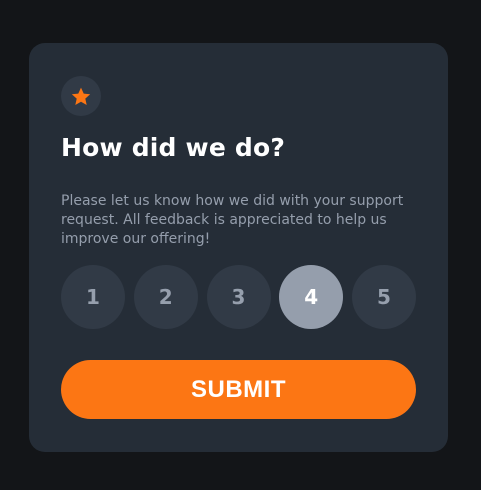  Describe the element at coordinates (93, 297) in the screenshot. I see `rating-button-1: 1` at that location.